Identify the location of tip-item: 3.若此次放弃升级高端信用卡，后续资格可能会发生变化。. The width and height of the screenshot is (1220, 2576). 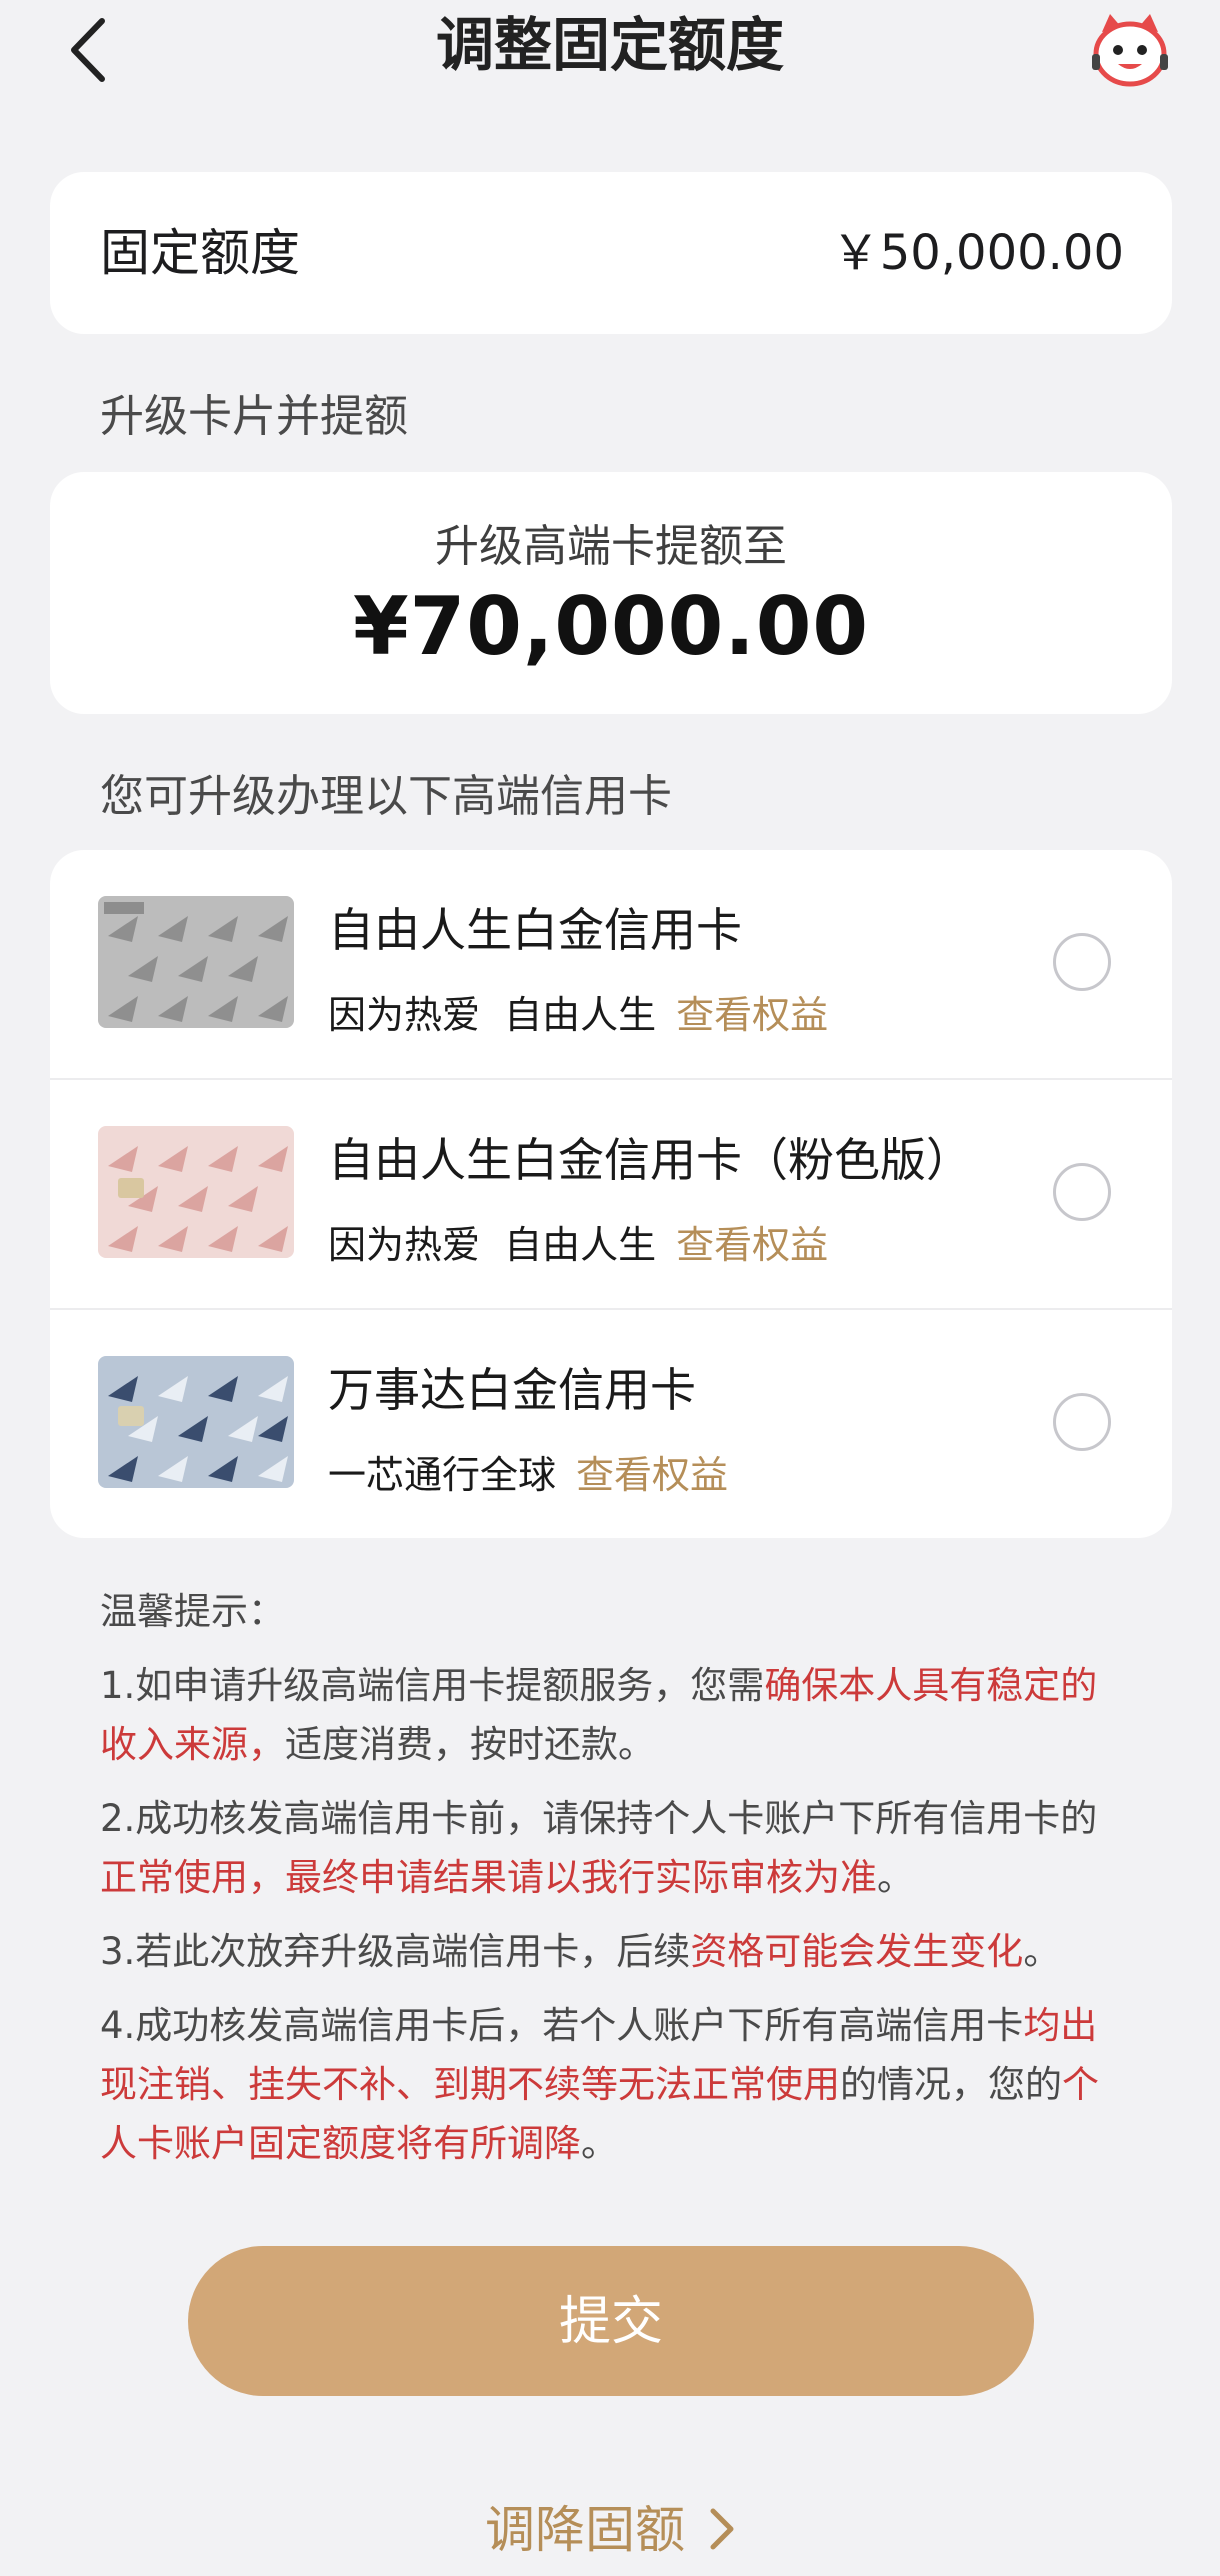
(610, 1951).